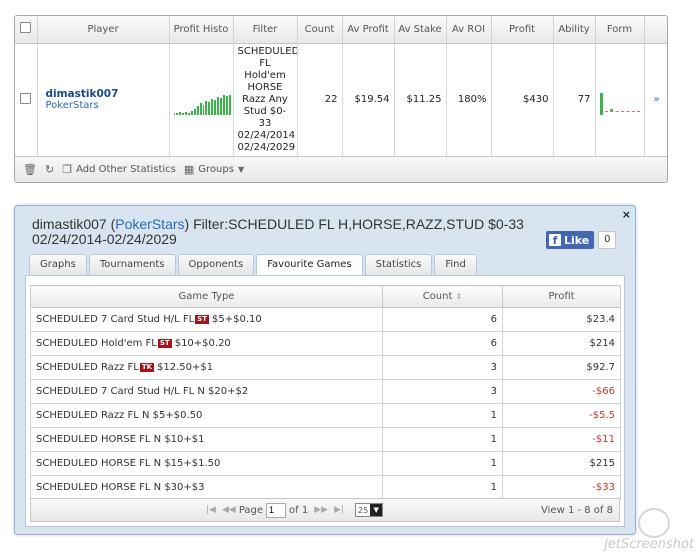 The width and height of the screenshot is (700, 554). Describe the element at coordinates (561, 439) in the screenshot. I see `game-profit-cell: -$11` at that location.